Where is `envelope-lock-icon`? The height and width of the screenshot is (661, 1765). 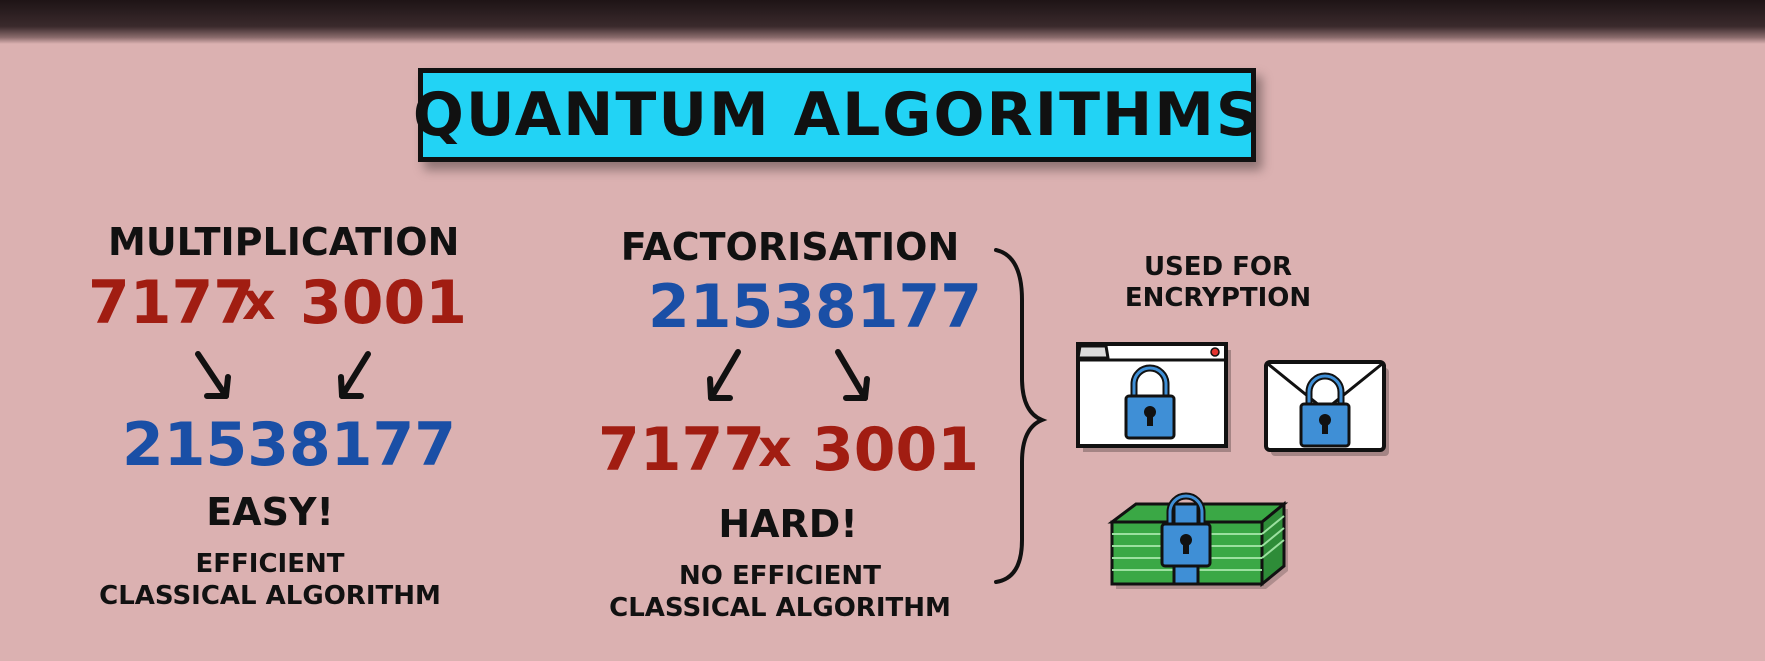 envelope-lock-icon is located at coordinates (1326, 408).